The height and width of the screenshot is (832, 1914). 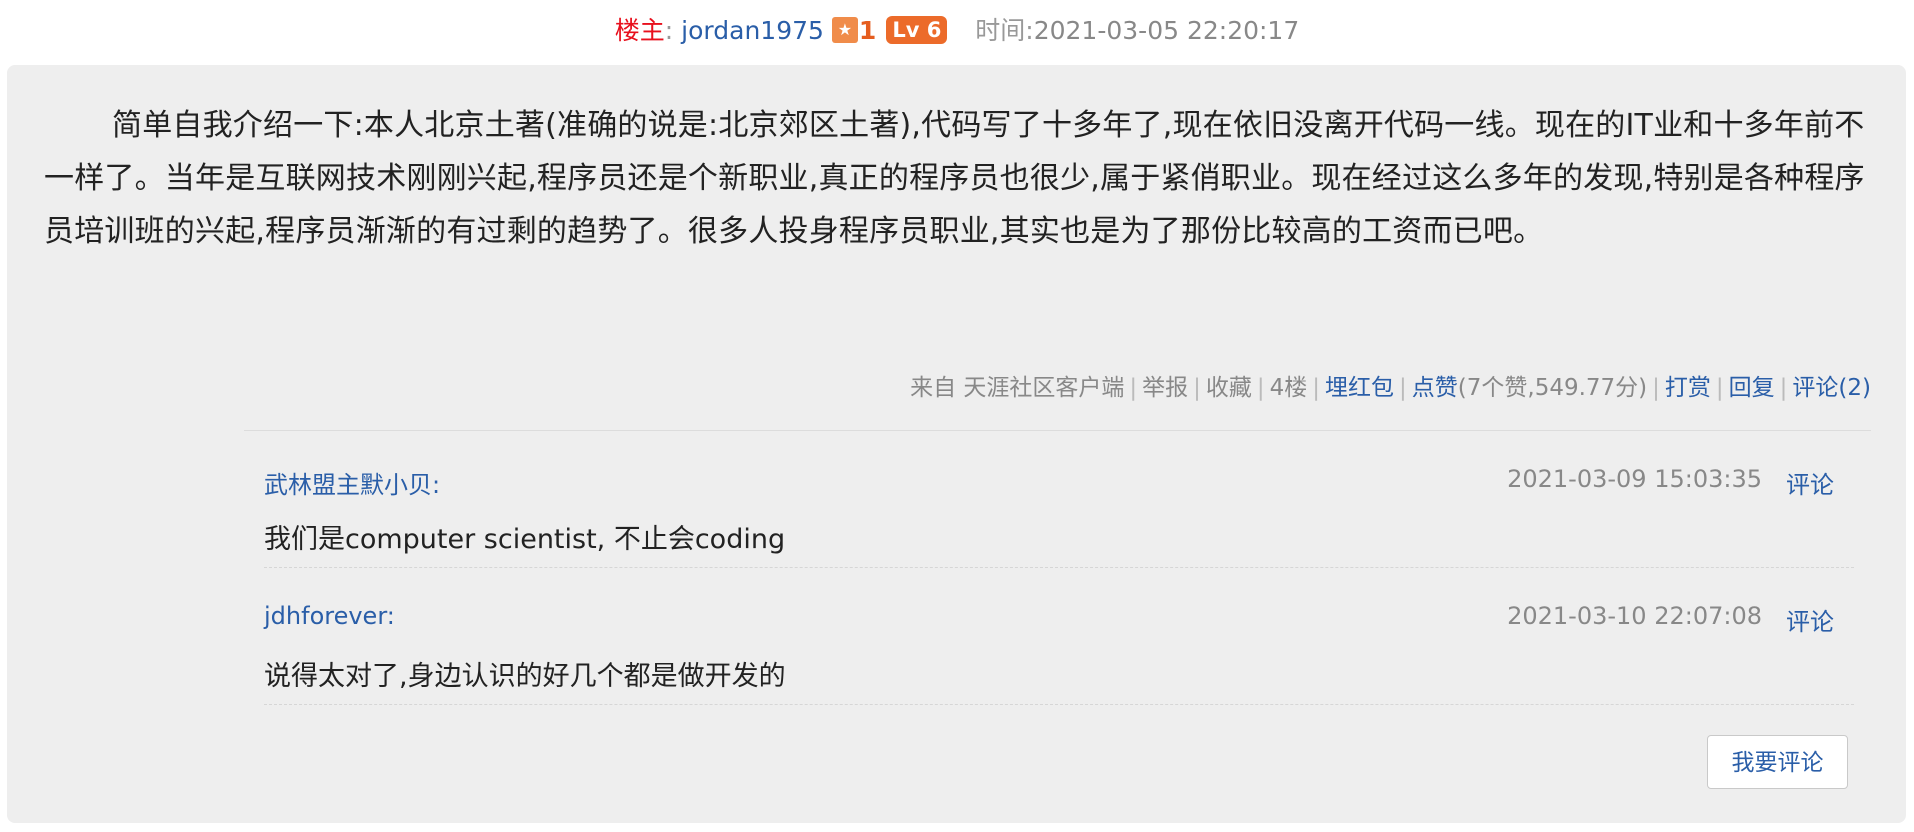 What do you see at coordinates (525, 539) in the screenshot?
I see `comment-text: 我们是computer scientist, 不止会coding` at bounding box center [525, 539].